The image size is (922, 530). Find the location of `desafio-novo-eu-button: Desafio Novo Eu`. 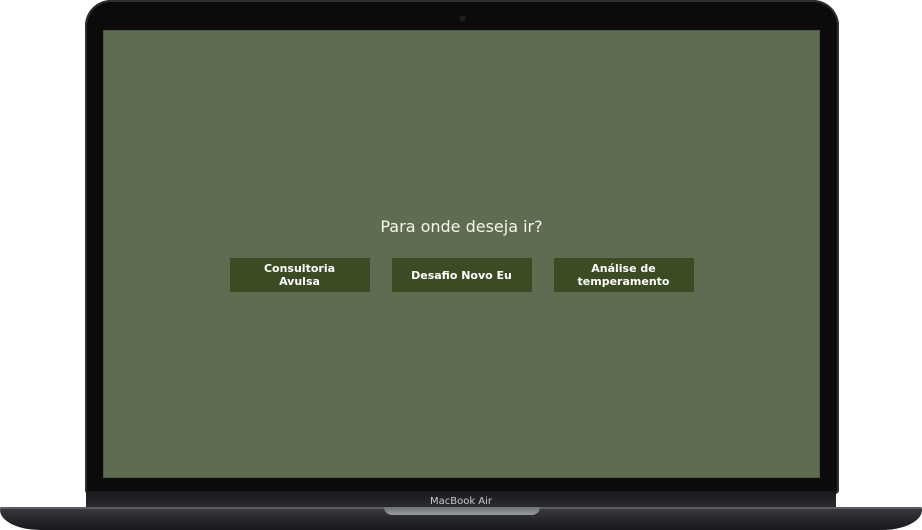

desafio-novo-eu-button: Desafio Novo Eu is located at coordinates (461, 275).